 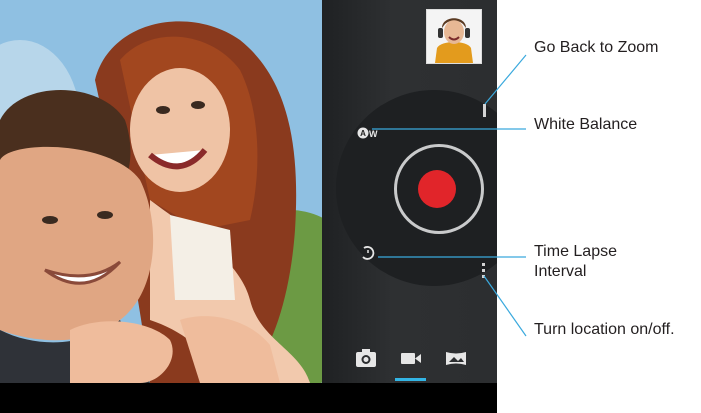 What do you see at coordinates (411, 358) in the screenshot?
I see `video-mode-icon` at bounding box center [411, 358].